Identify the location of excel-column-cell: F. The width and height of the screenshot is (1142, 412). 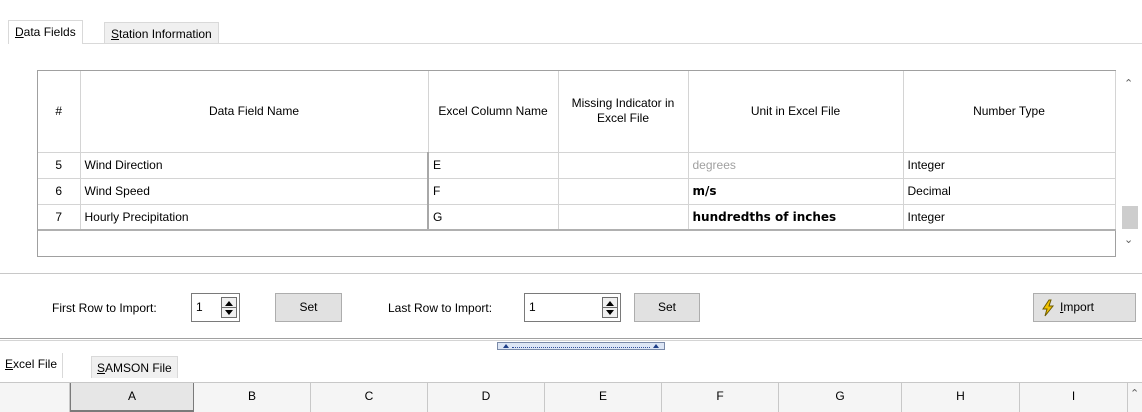
(493, 191).